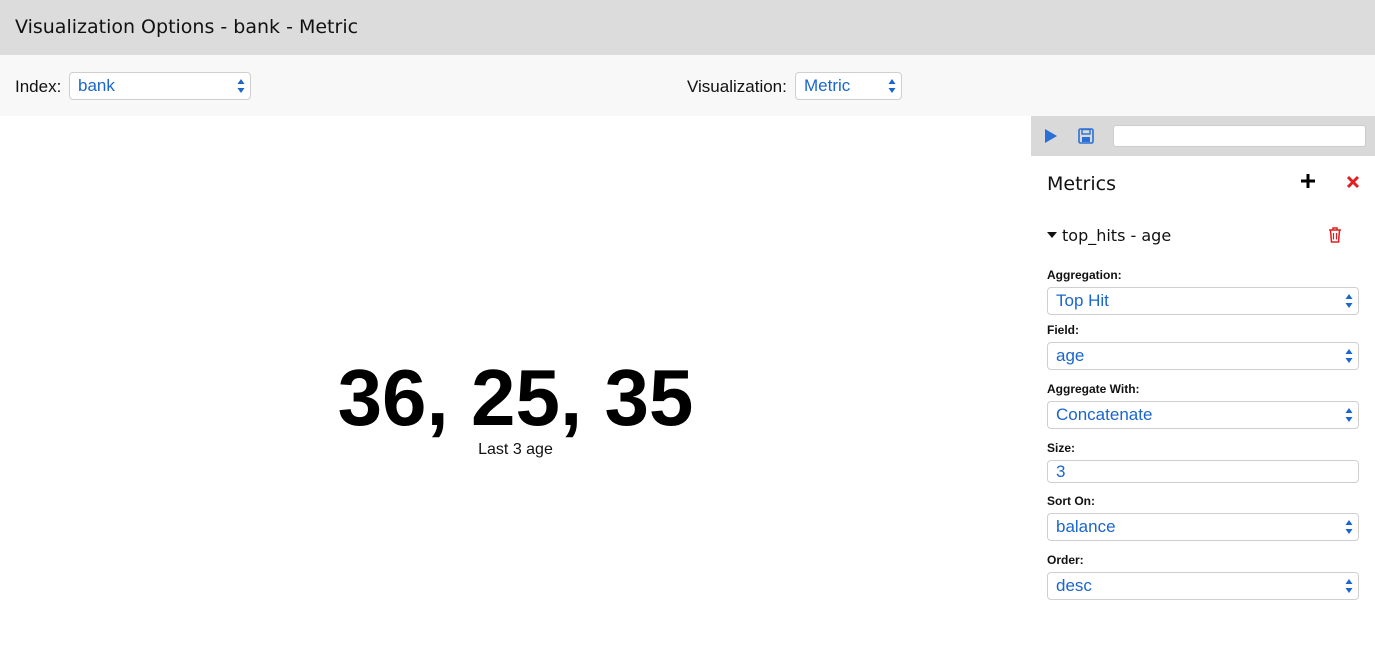 Image resolution: width=1375 pixels, height=650 pixels. What do you see at coordinates (1063, 330) in the screenshot?
I see `field-label: Field:` at bounding box center [1063, 330].